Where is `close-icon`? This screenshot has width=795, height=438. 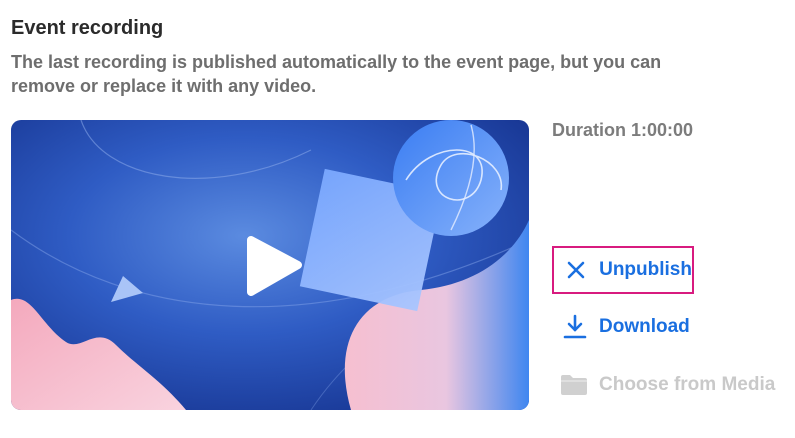 close-icon is located at coordinates (576, 270).